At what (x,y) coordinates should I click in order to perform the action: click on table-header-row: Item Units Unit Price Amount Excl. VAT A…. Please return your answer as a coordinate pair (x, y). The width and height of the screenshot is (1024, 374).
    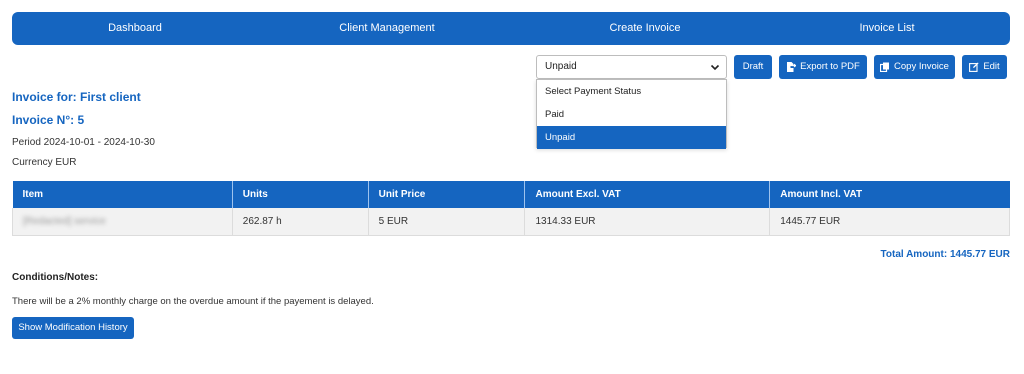
    Looking at the image, I should click on (511, 194).